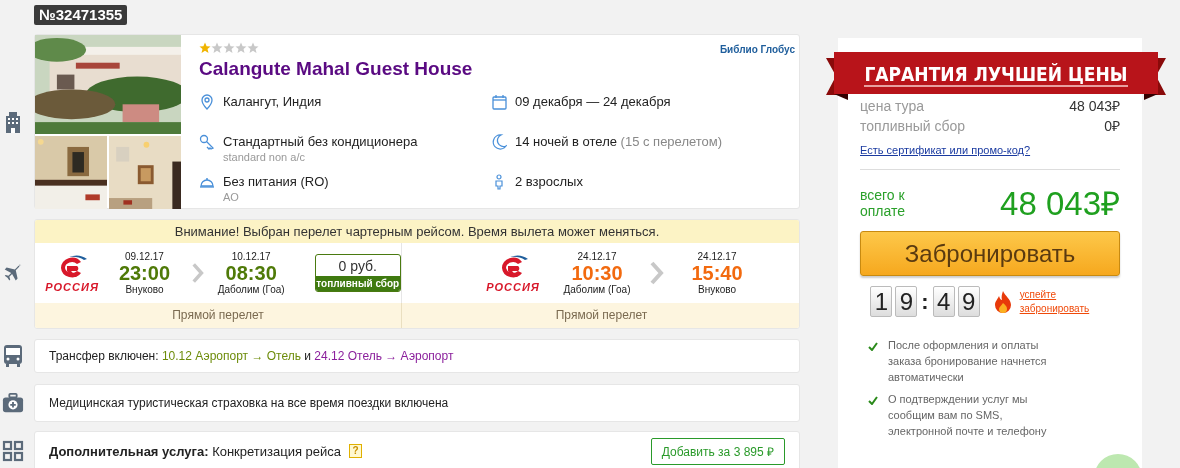  Describe the element at coordinates (619, 141) in the screenshot. I see `detail-text: 14 ночей в отеле (15 с перелетом)` at that location.